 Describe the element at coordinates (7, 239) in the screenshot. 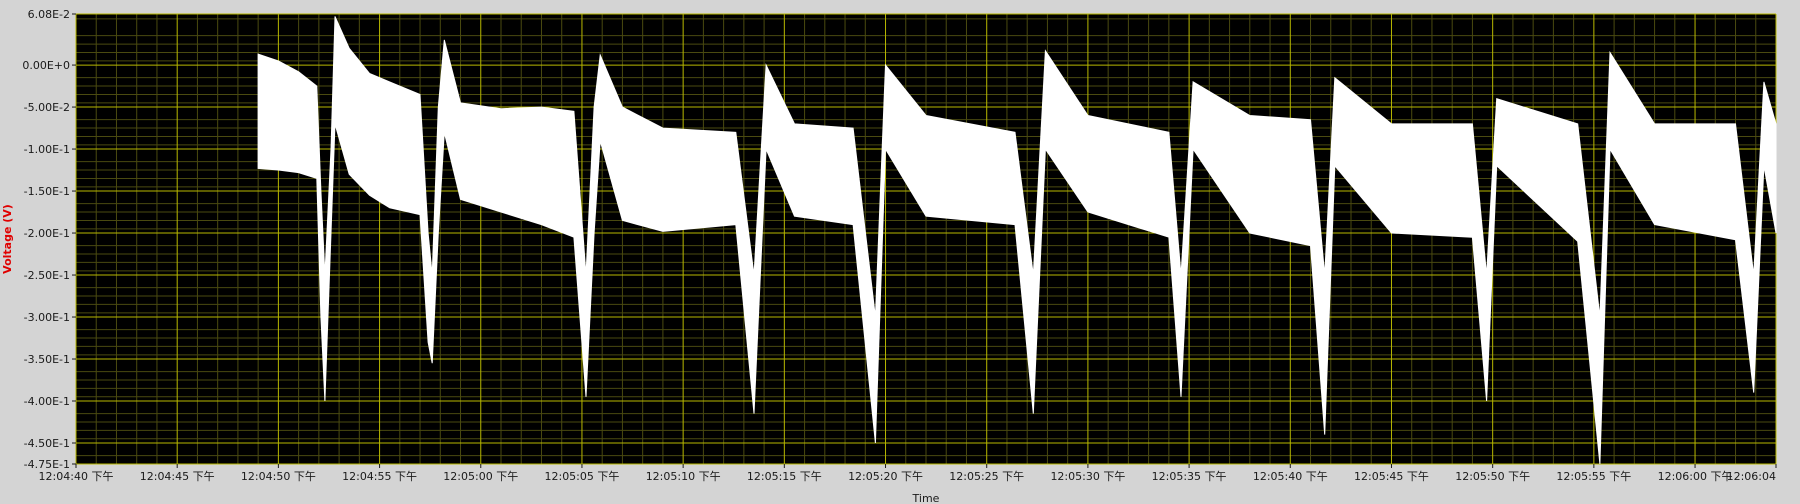

I see `y-axis-label: Voltage (V)` at that location.